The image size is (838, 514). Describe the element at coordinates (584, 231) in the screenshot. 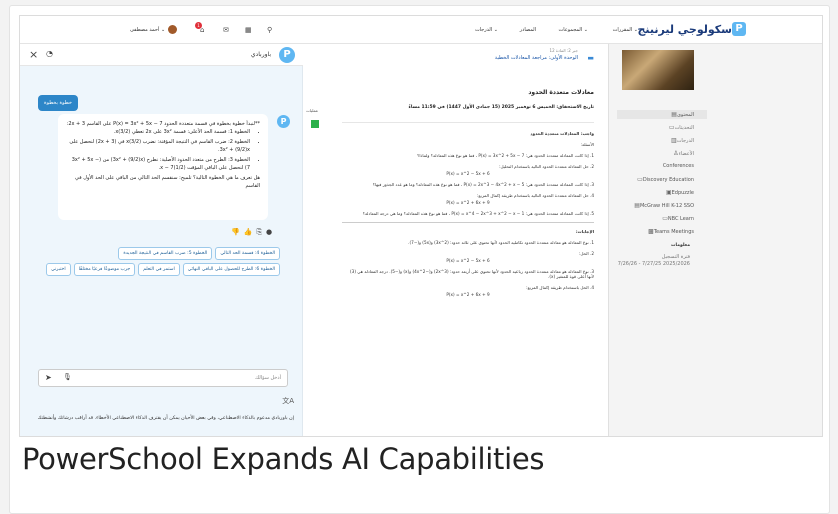

I see `answers-header: الإجابات:` at that location.